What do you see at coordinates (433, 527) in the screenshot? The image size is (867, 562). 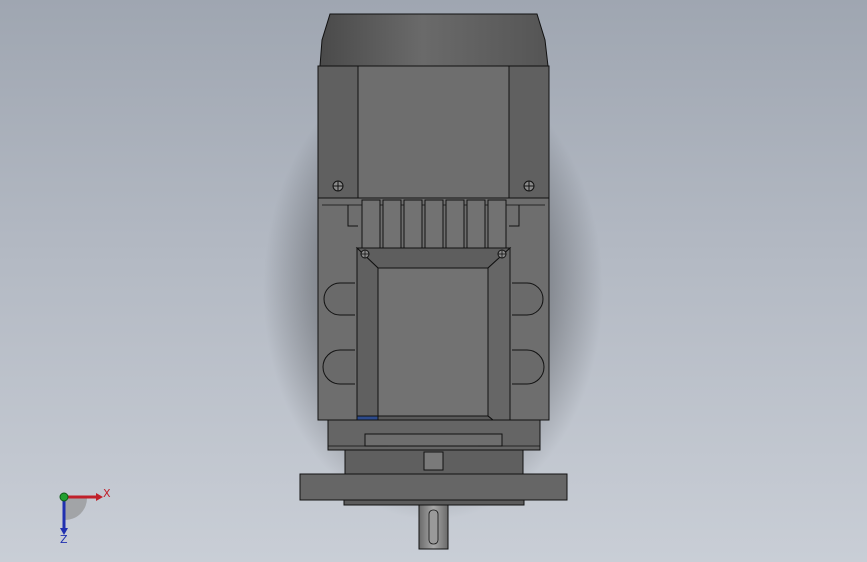 I see `output-shaft` at bounding box center [433, 527].